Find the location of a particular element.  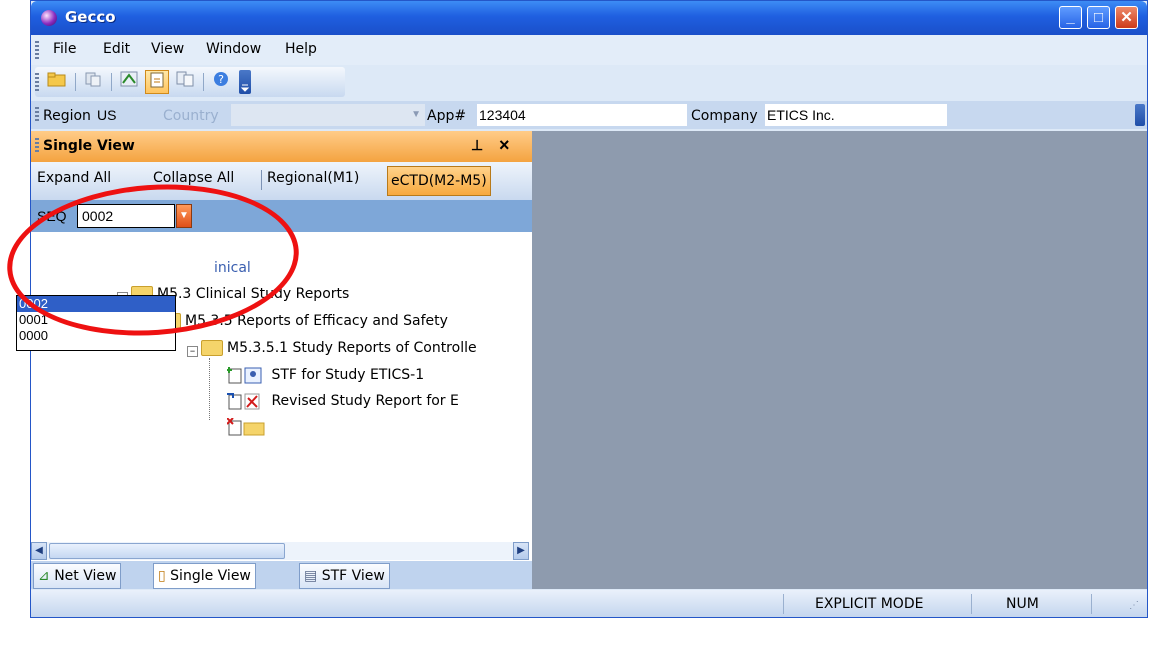

folder-icon is located at coordinates (212, 348).